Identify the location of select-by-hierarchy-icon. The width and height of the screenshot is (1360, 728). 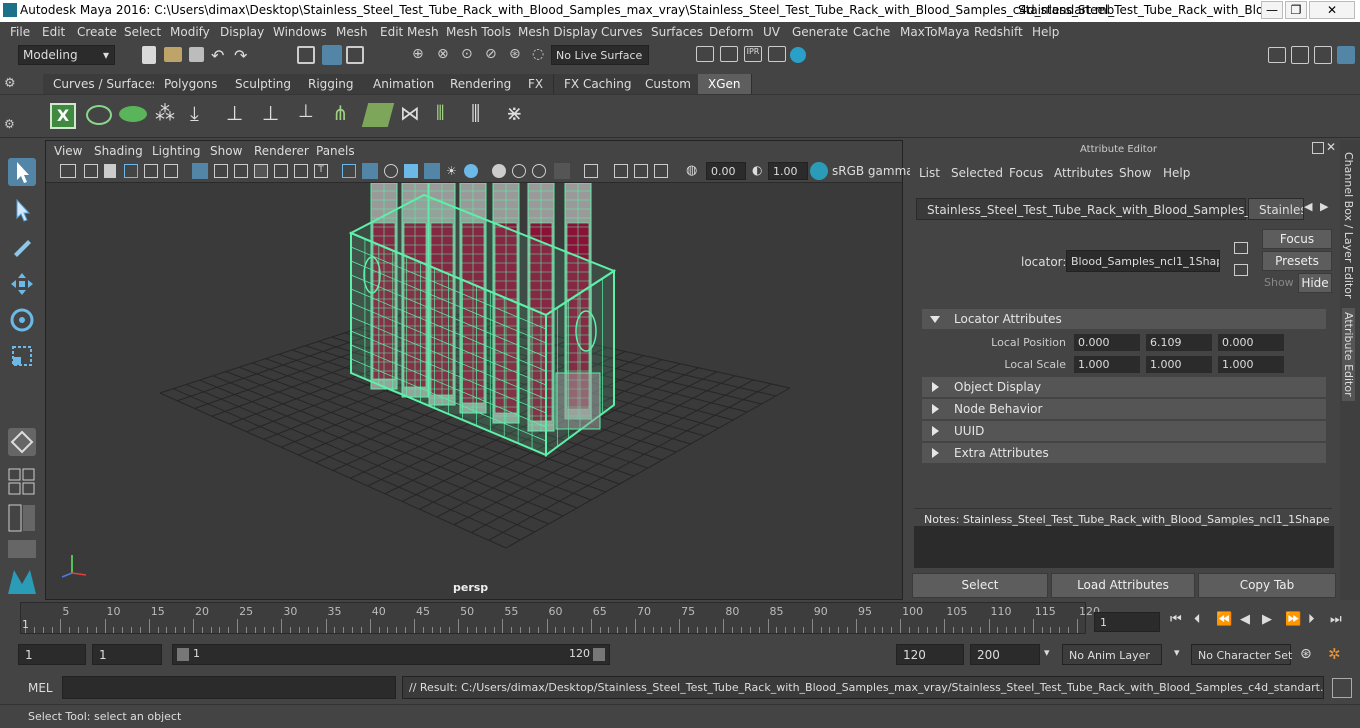
(306, 55).